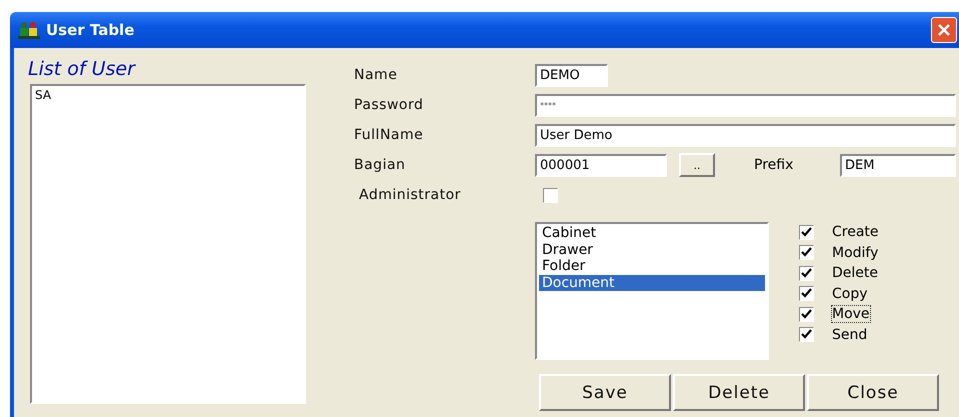  I want to click on checkbox-label: Move, so click(851, 314).